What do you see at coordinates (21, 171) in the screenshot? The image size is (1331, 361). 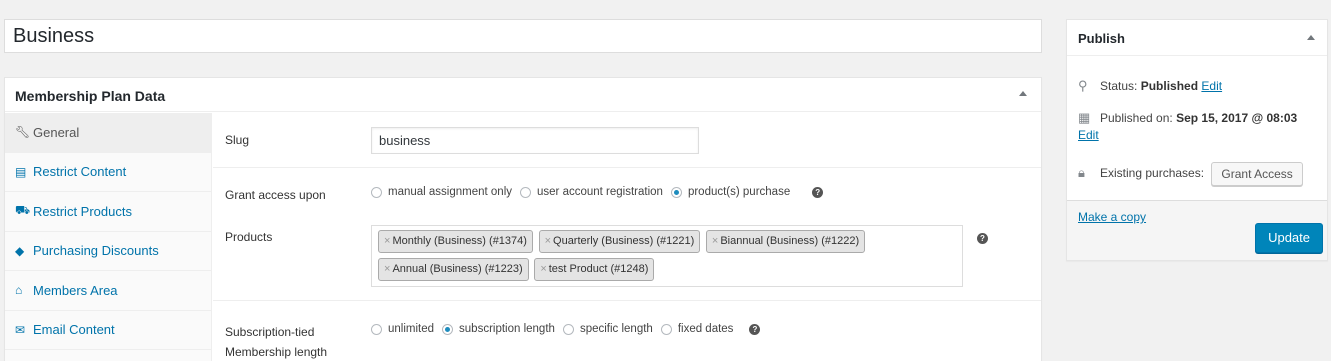 I see `content-icon: ▤` at bounding box center [21, 171].